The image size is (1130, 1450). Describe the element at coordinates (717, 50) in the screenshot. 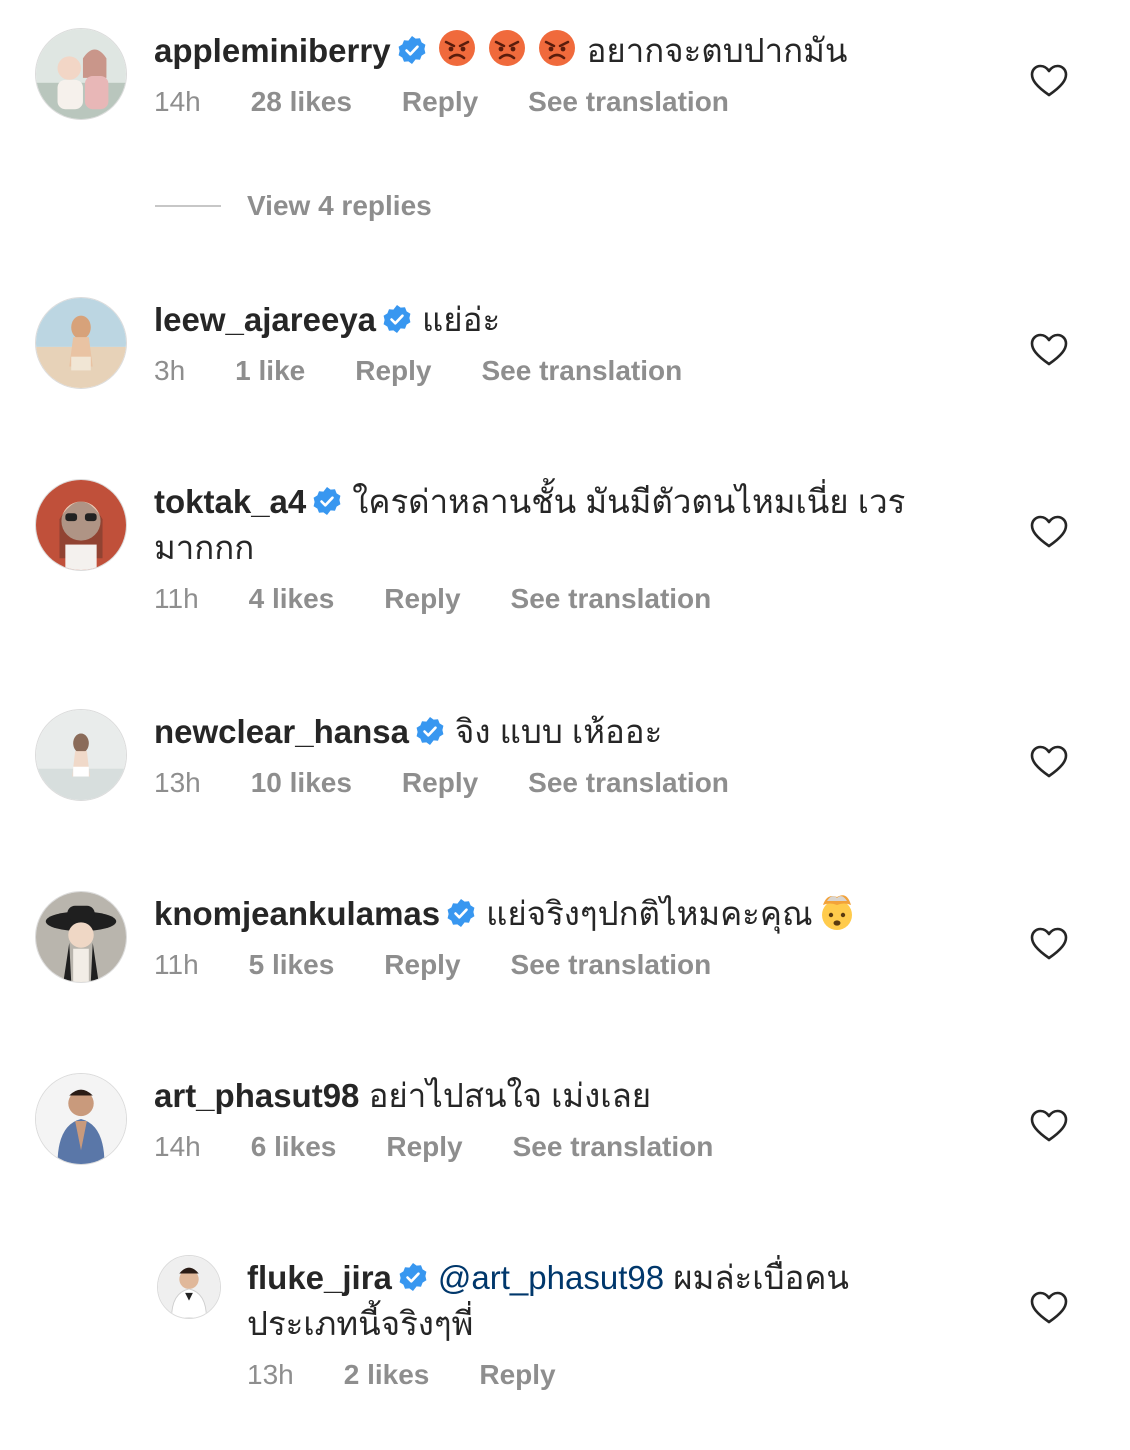

I see `comment-message: อยากจะตบปากมัน` at that location.